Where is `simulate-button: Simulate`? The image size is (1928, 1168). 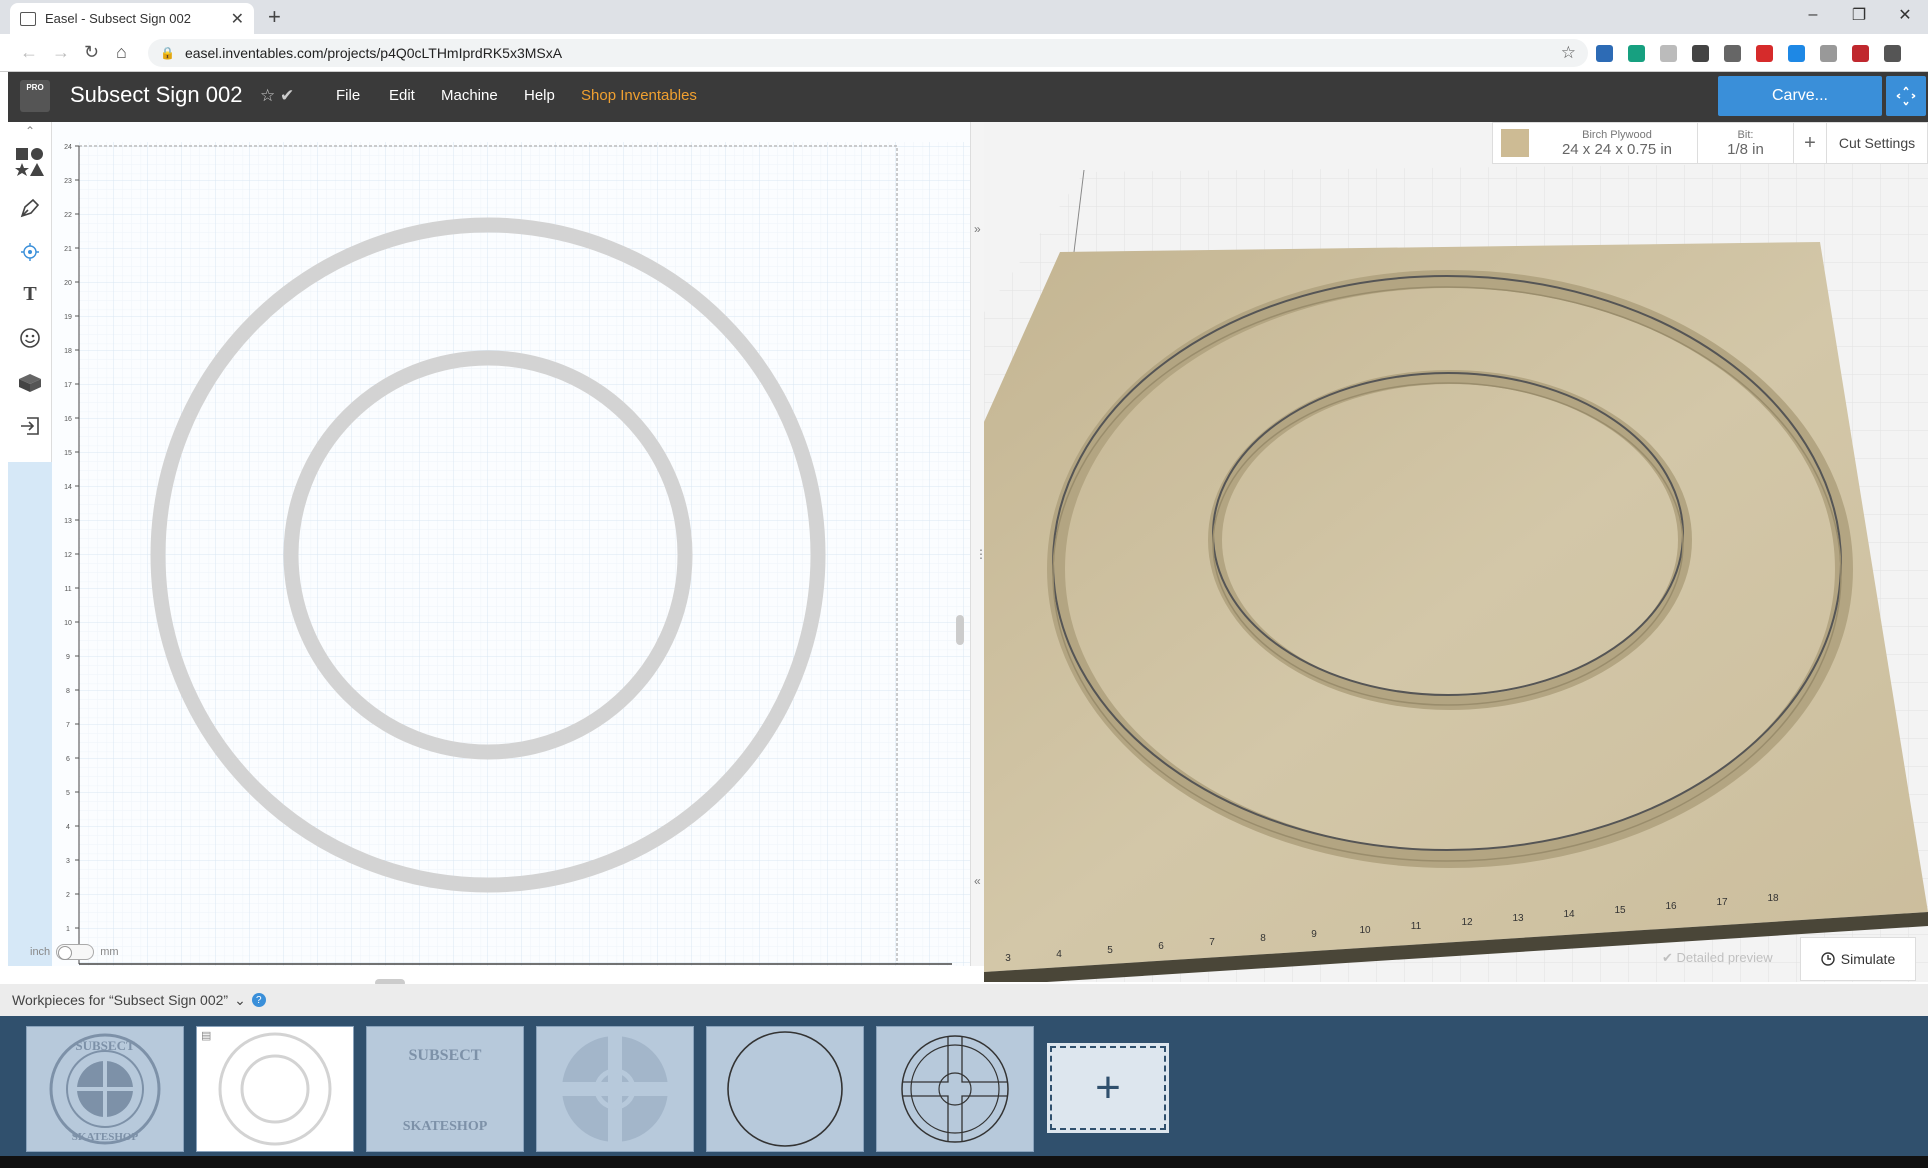 simulate-button: Simulate is located at coordinates (1858, 959).